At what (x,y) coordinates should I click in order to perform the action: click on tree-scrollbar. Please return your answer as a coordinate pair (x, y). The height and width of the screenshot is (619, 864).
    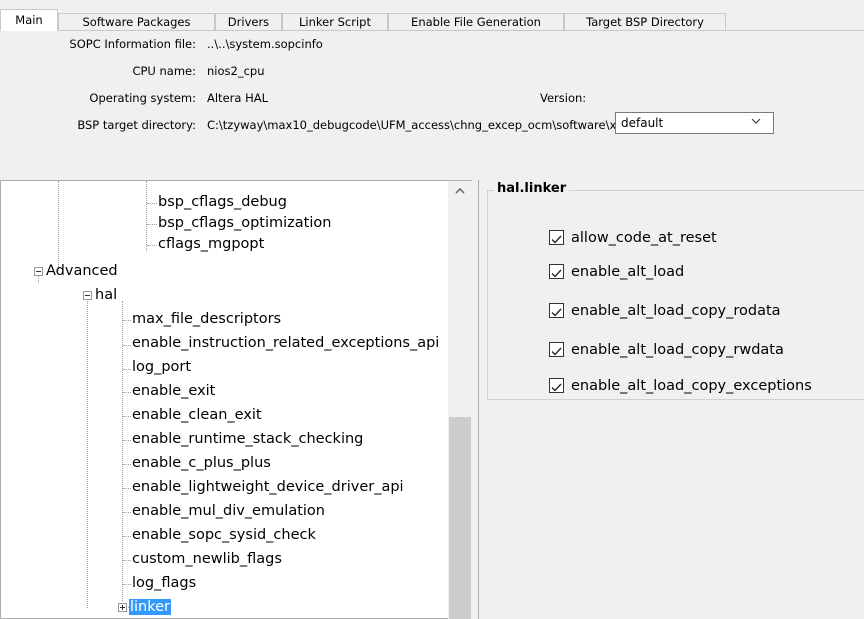
    Looking at the image, I should click on (460, 400).